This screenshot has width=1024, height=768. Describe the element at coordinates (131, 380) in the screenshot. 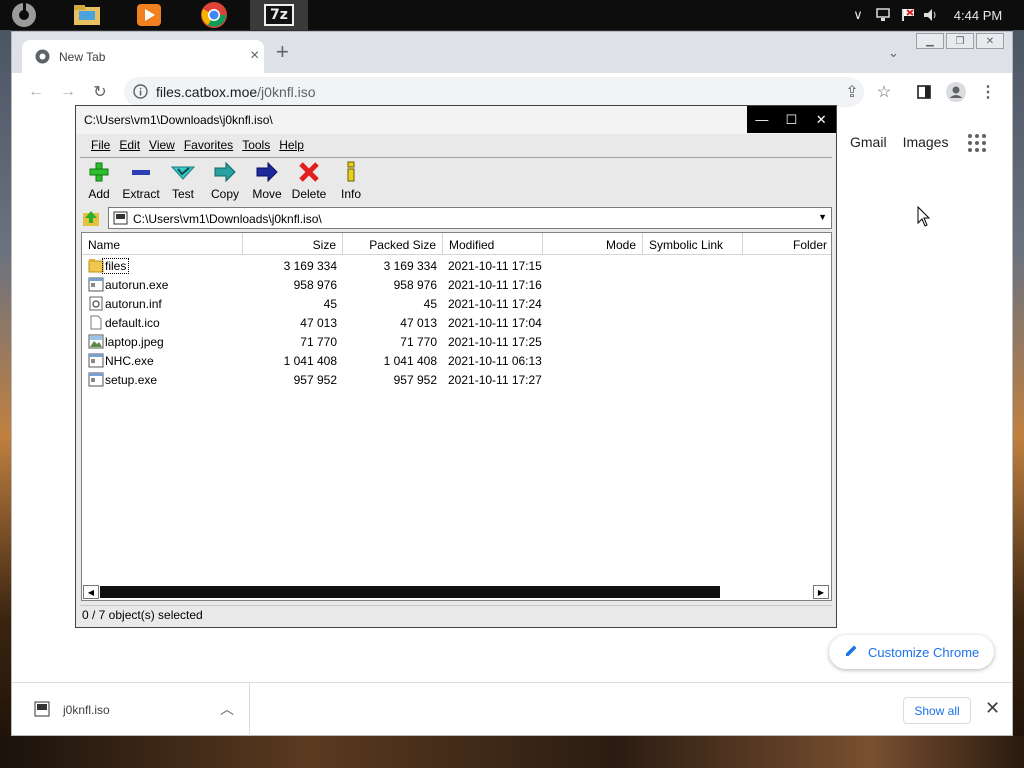

I see `cell-name: setup.exe` at that location.